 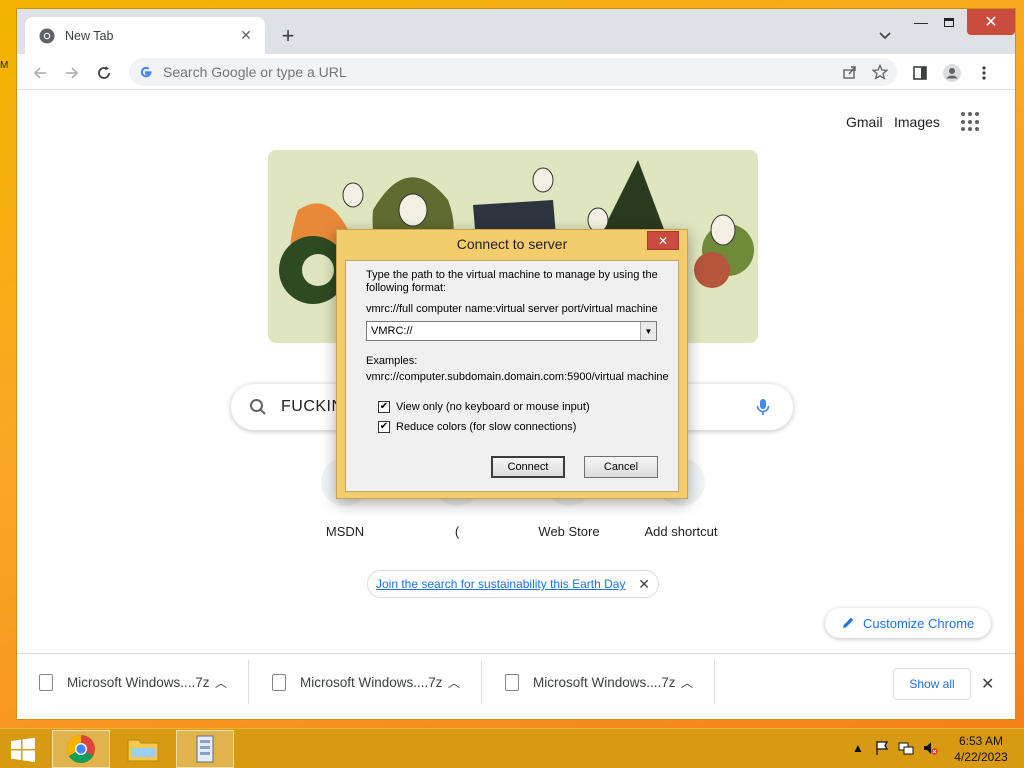 What do you see at coordinates (621, 467) in the screenshot?
I see `cancel-button: Cancel` at bounding box center [621, 467].